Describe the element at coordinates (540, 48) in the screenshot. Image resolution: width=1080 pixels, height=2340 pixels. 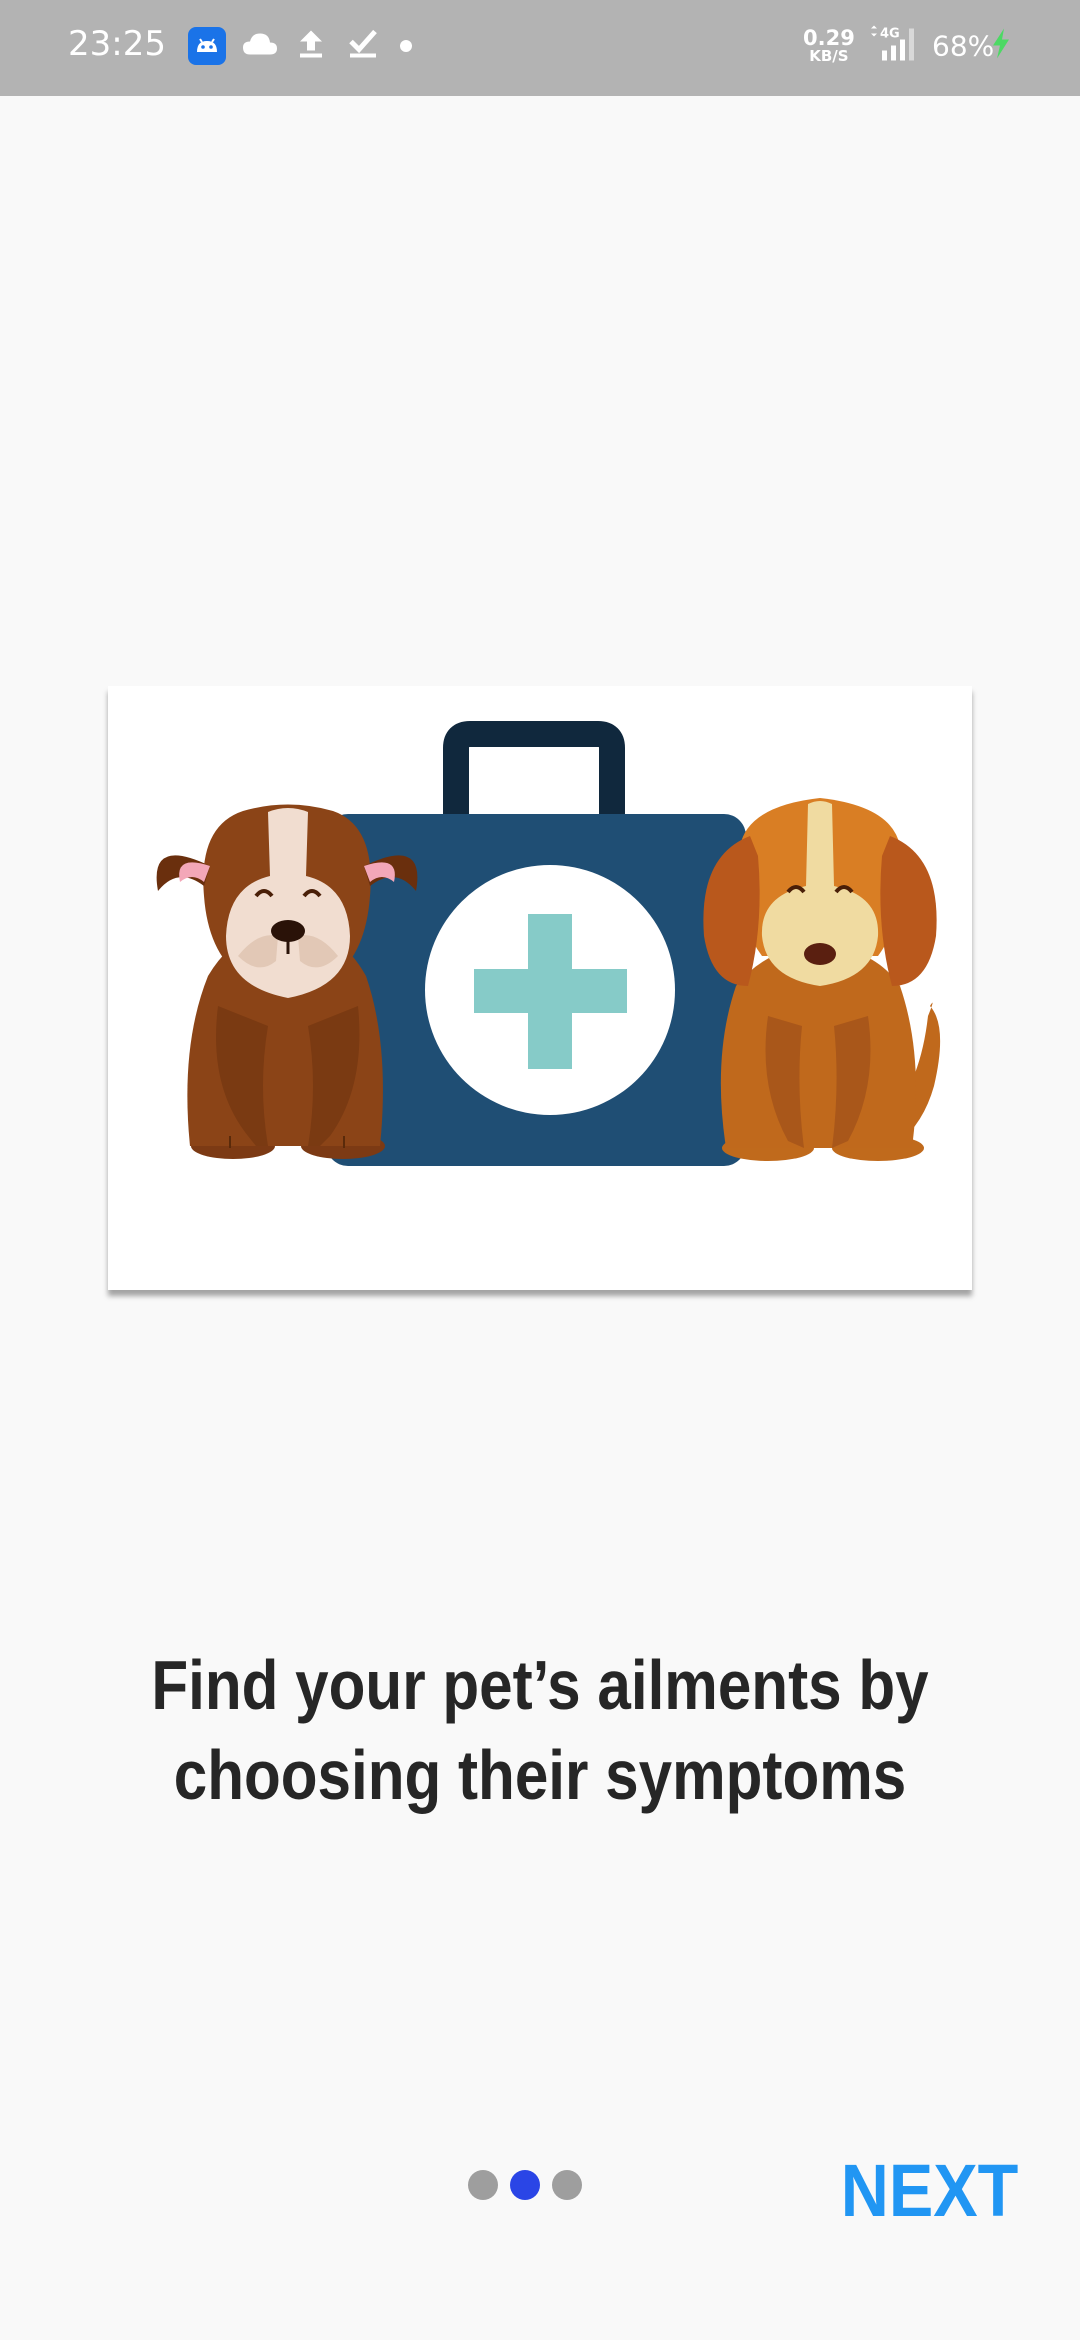
I see `status-bar: 23:25 0.29 KB/S 4G 68%` at that location.